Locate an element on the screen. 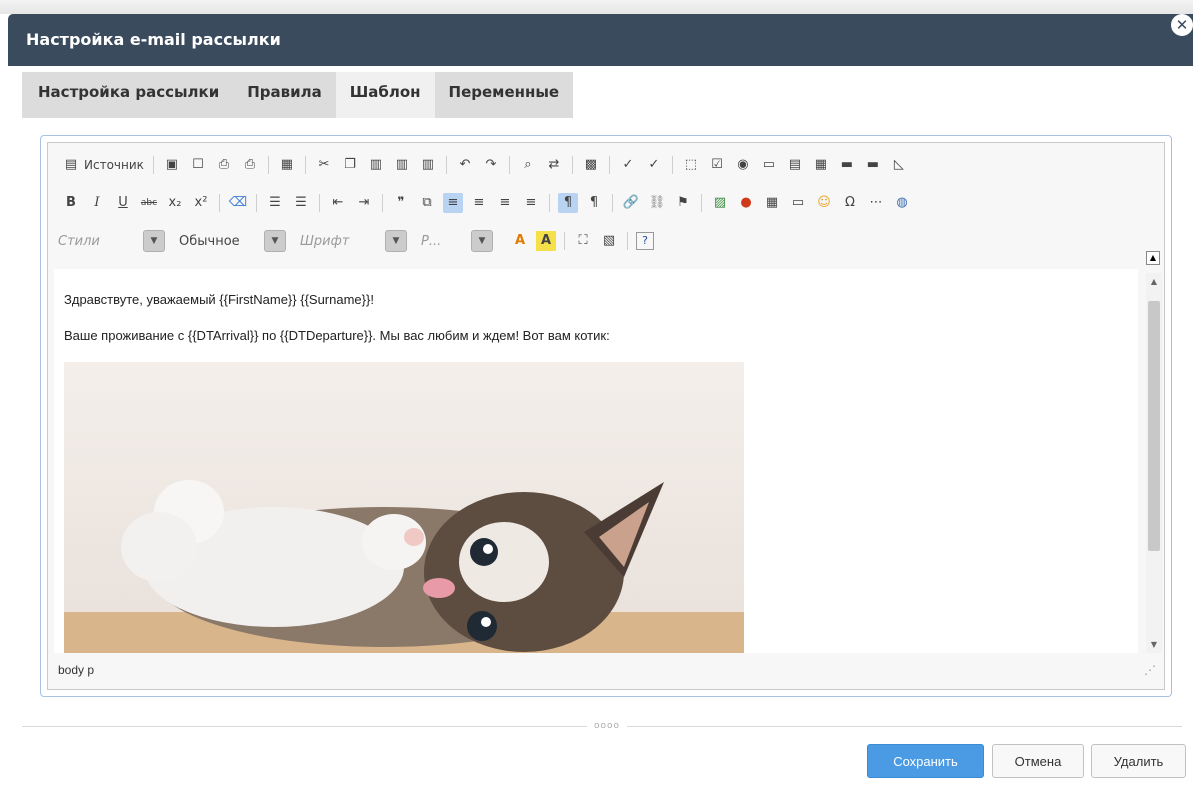  iframe-icon: ◍ is located at coordinates (902, 203).